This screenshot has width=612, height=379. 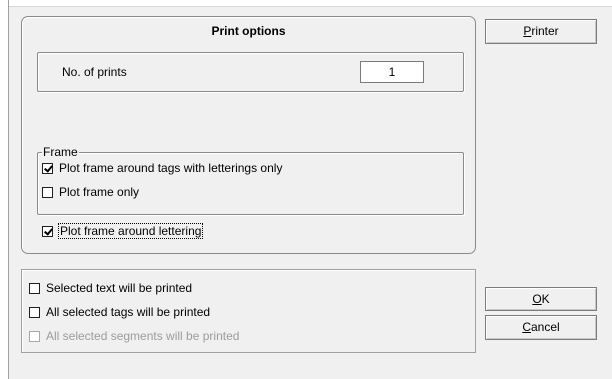 I want to click on cancel-button-accel: C, so click(x=526, y=327).